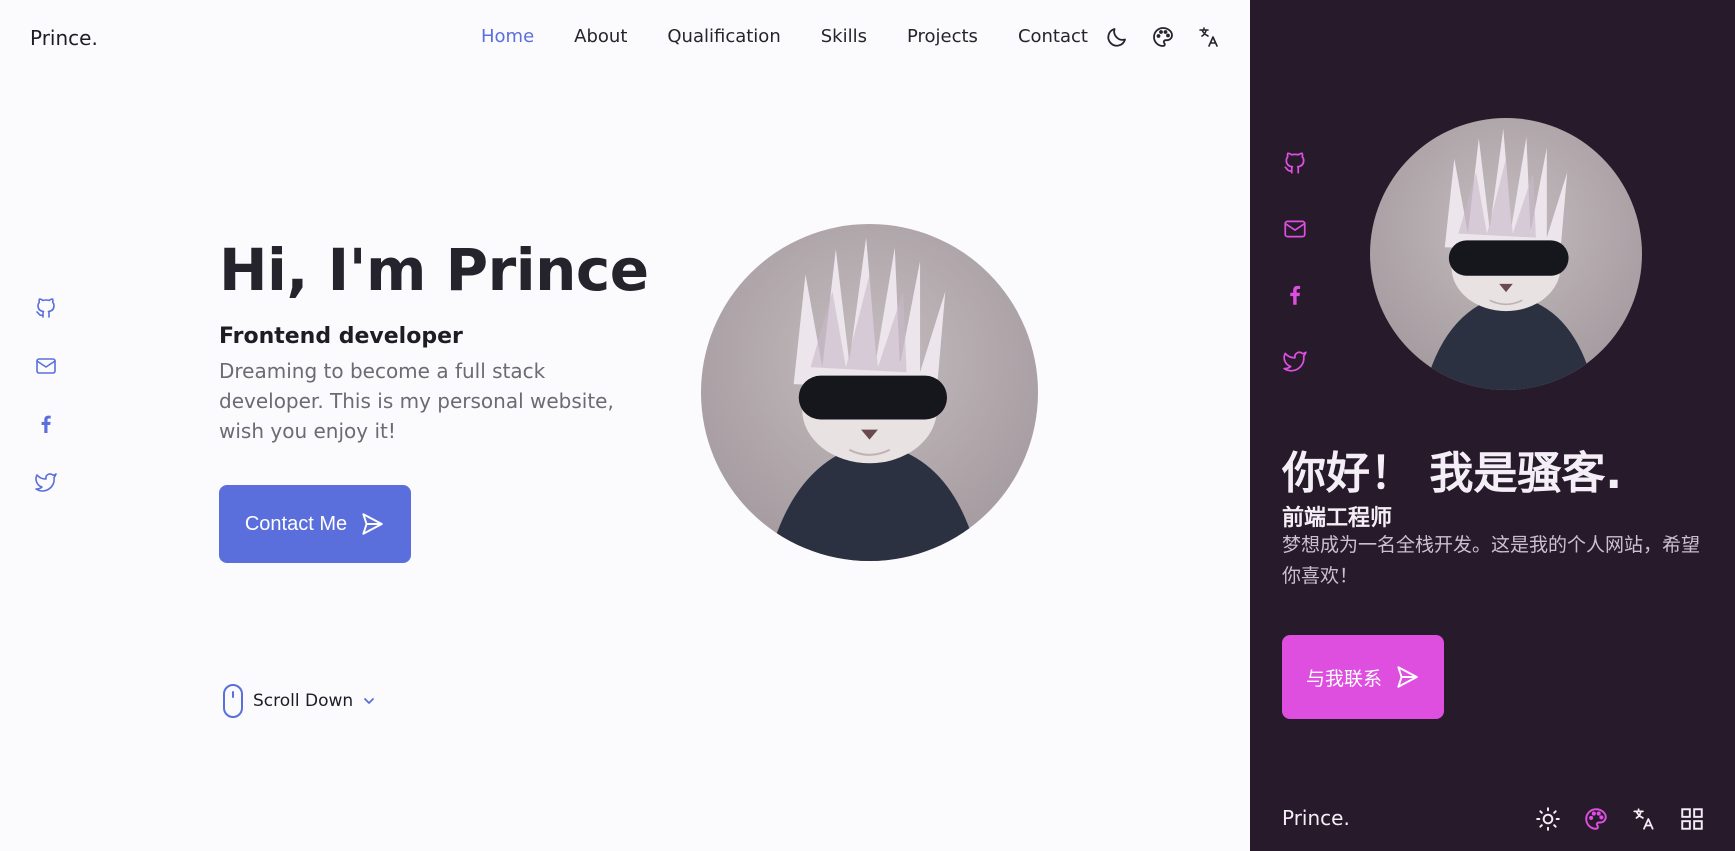  Describe the element at coordinates (507, 36) in the screenshot. I see `nav-home: Home` at that location.